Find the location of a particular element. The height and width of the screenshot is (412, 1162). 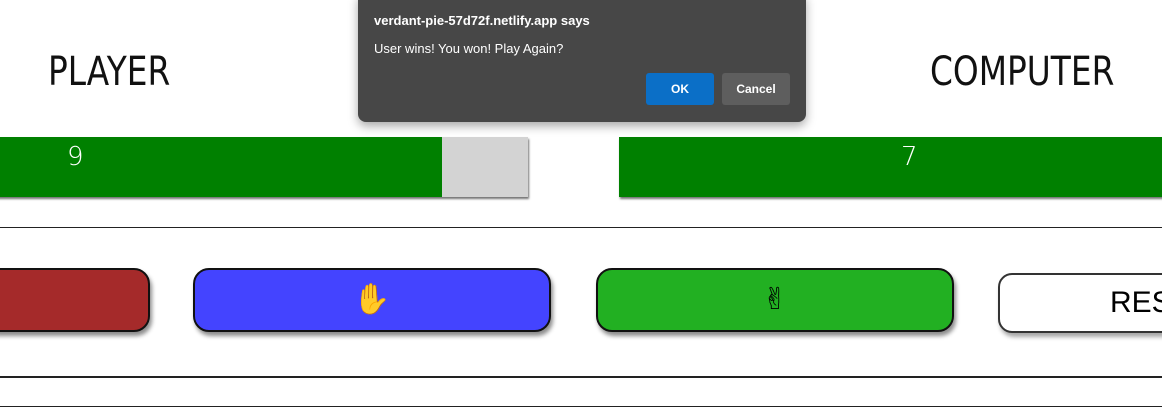

player-score-bar: 9 is located at coordinates (264, 167).